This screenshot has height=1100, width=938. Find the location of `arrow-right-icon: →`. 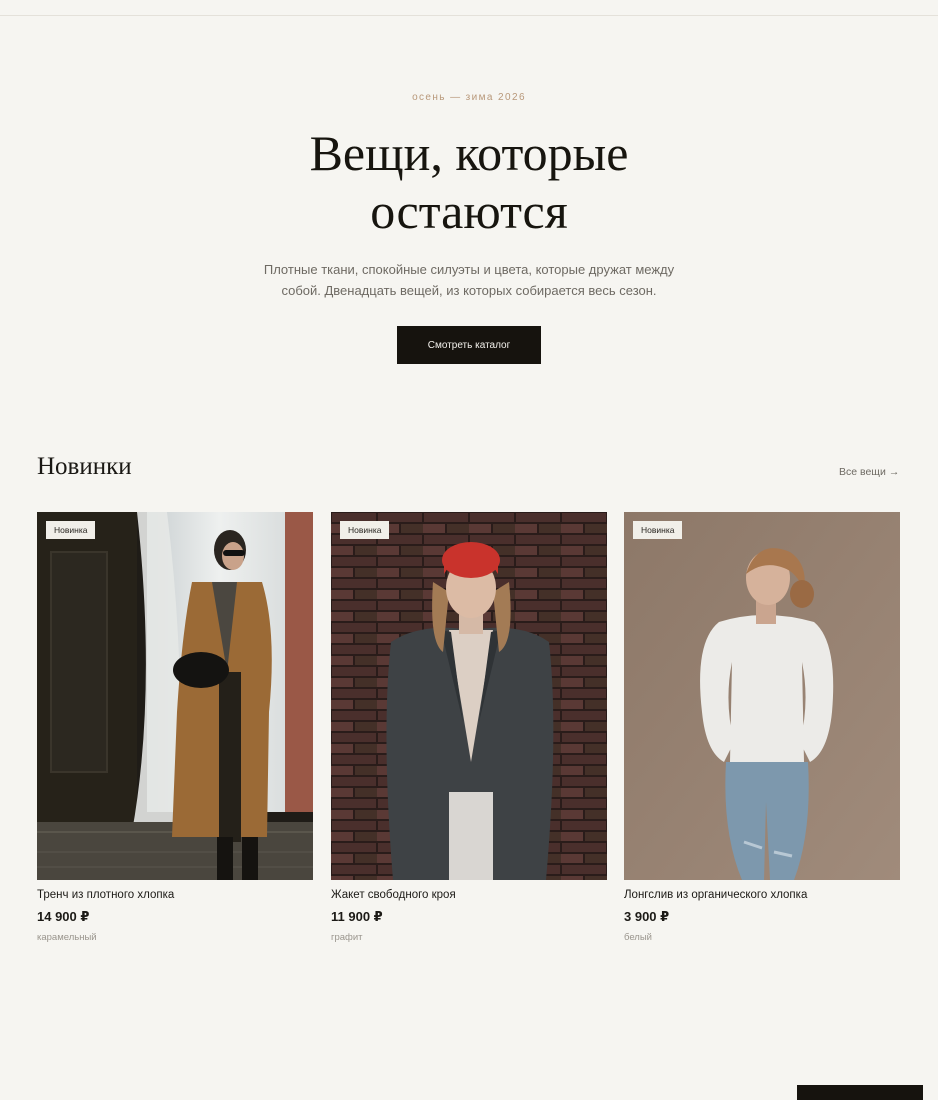

arrow-right-icon: → is located at coordinates (894, 472).